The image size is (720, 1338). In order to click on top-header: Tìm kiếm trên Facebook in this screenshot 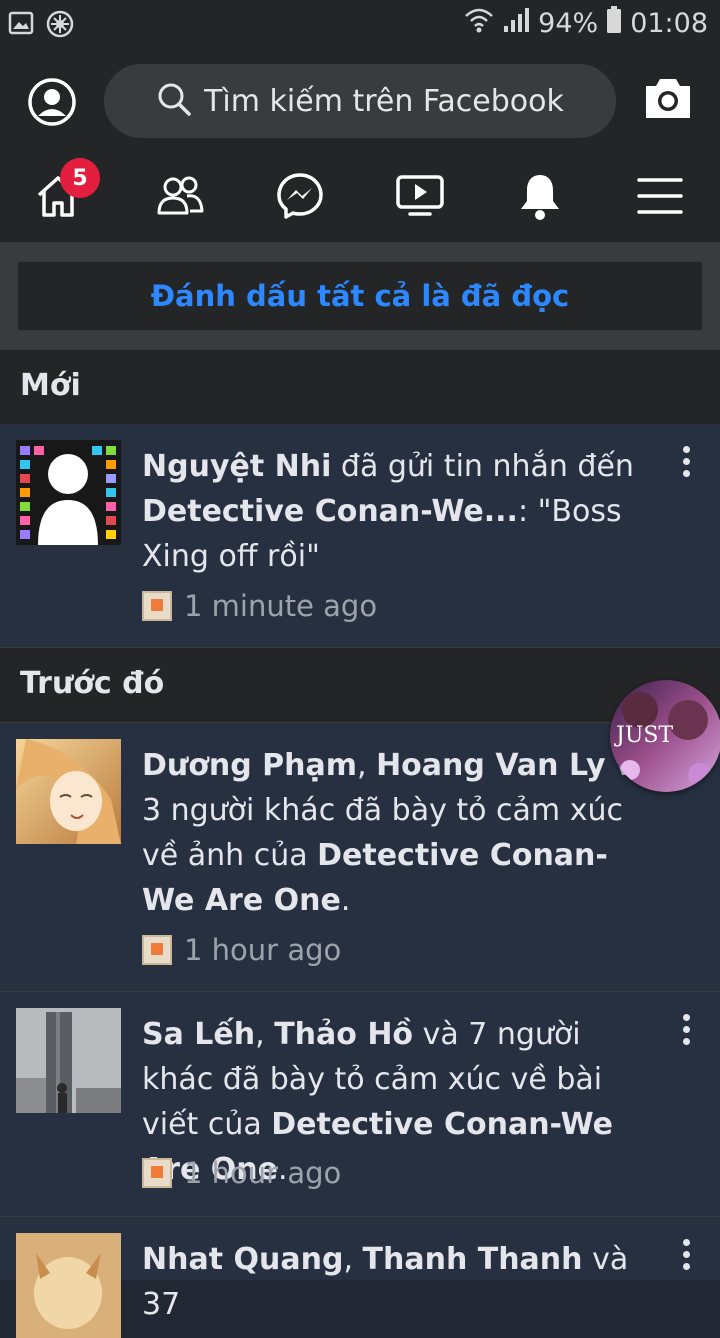, I will do `click(360, 98)`.